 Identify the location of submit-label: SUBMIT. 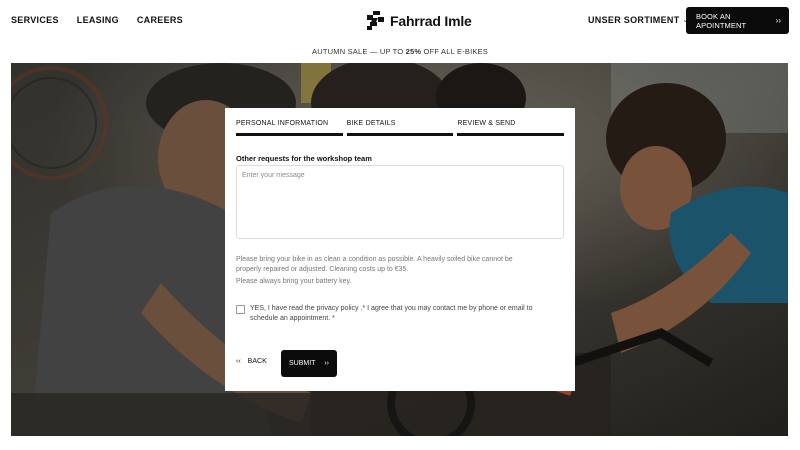
(302, 363).